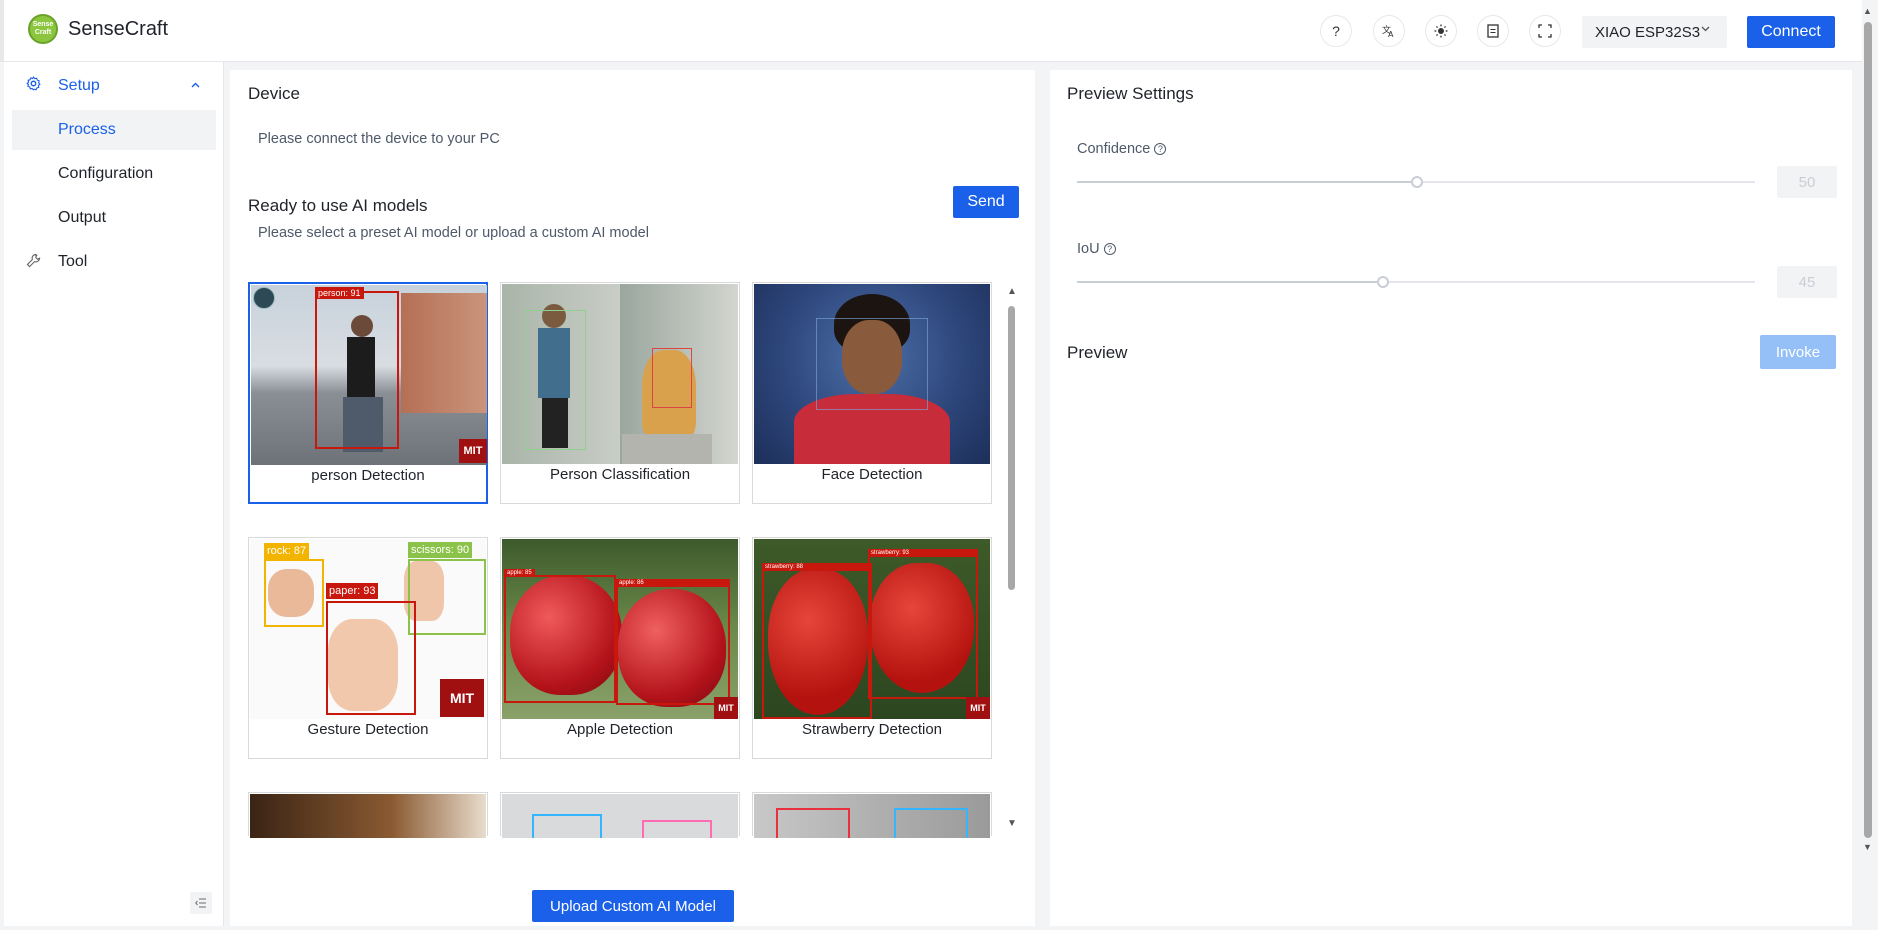 The width and height of the screenshot is (1878, 930). I want to click on model-card-title: Face Detection, so click(872, 474).